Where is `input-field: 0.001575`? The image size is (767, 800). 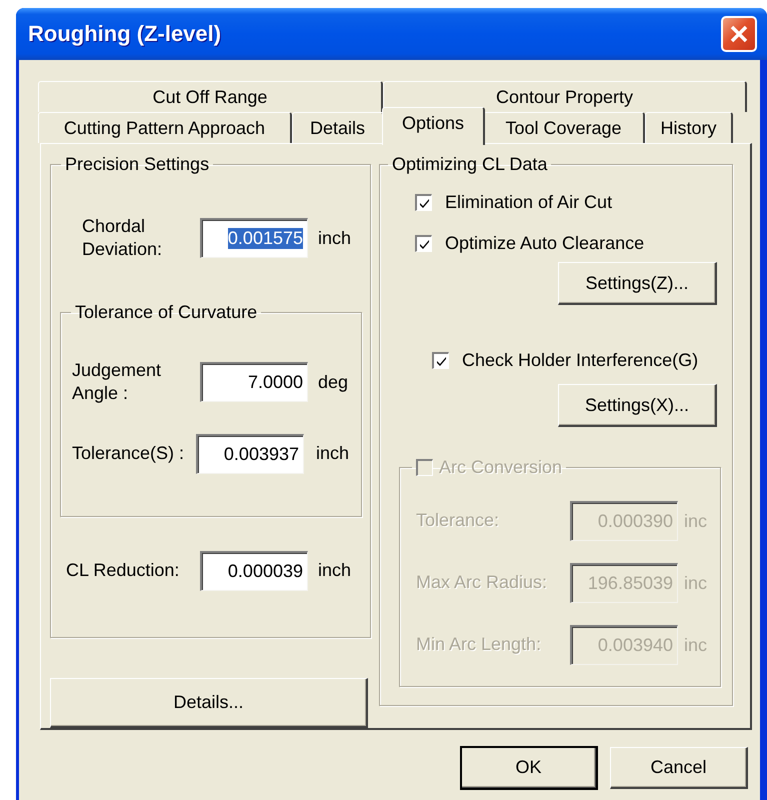
input-field: 0.001575 is located at coordinates (254, 238).